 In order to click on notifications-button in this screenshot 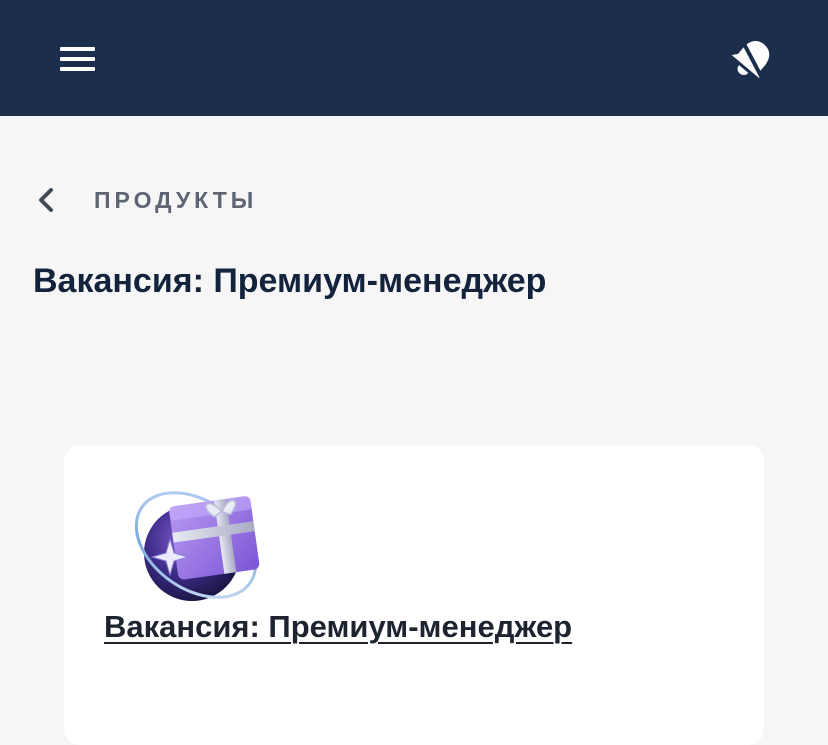, I will do `click(752, 59)`.